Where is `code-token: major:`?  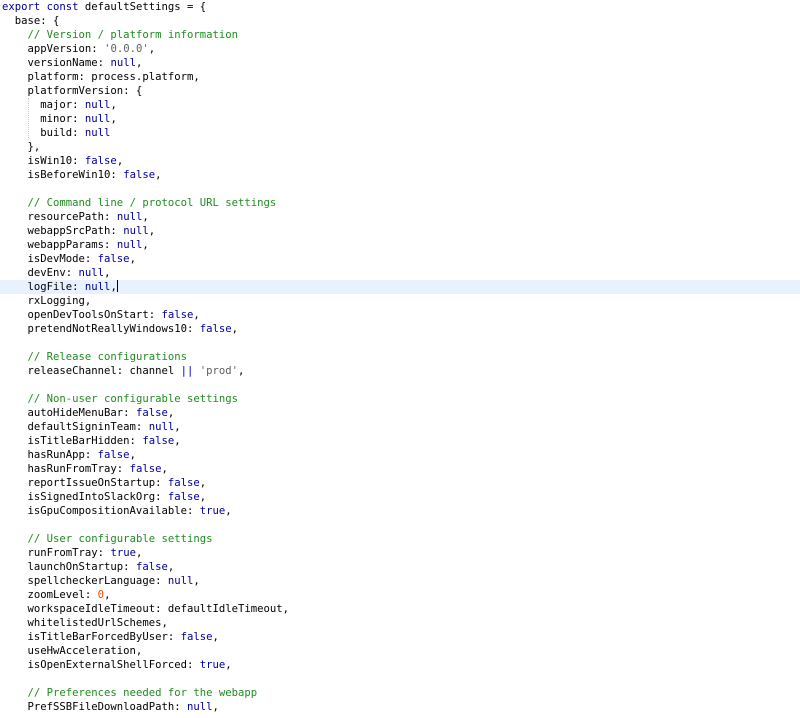
code-token: major: is located at coordinates (43, 105).